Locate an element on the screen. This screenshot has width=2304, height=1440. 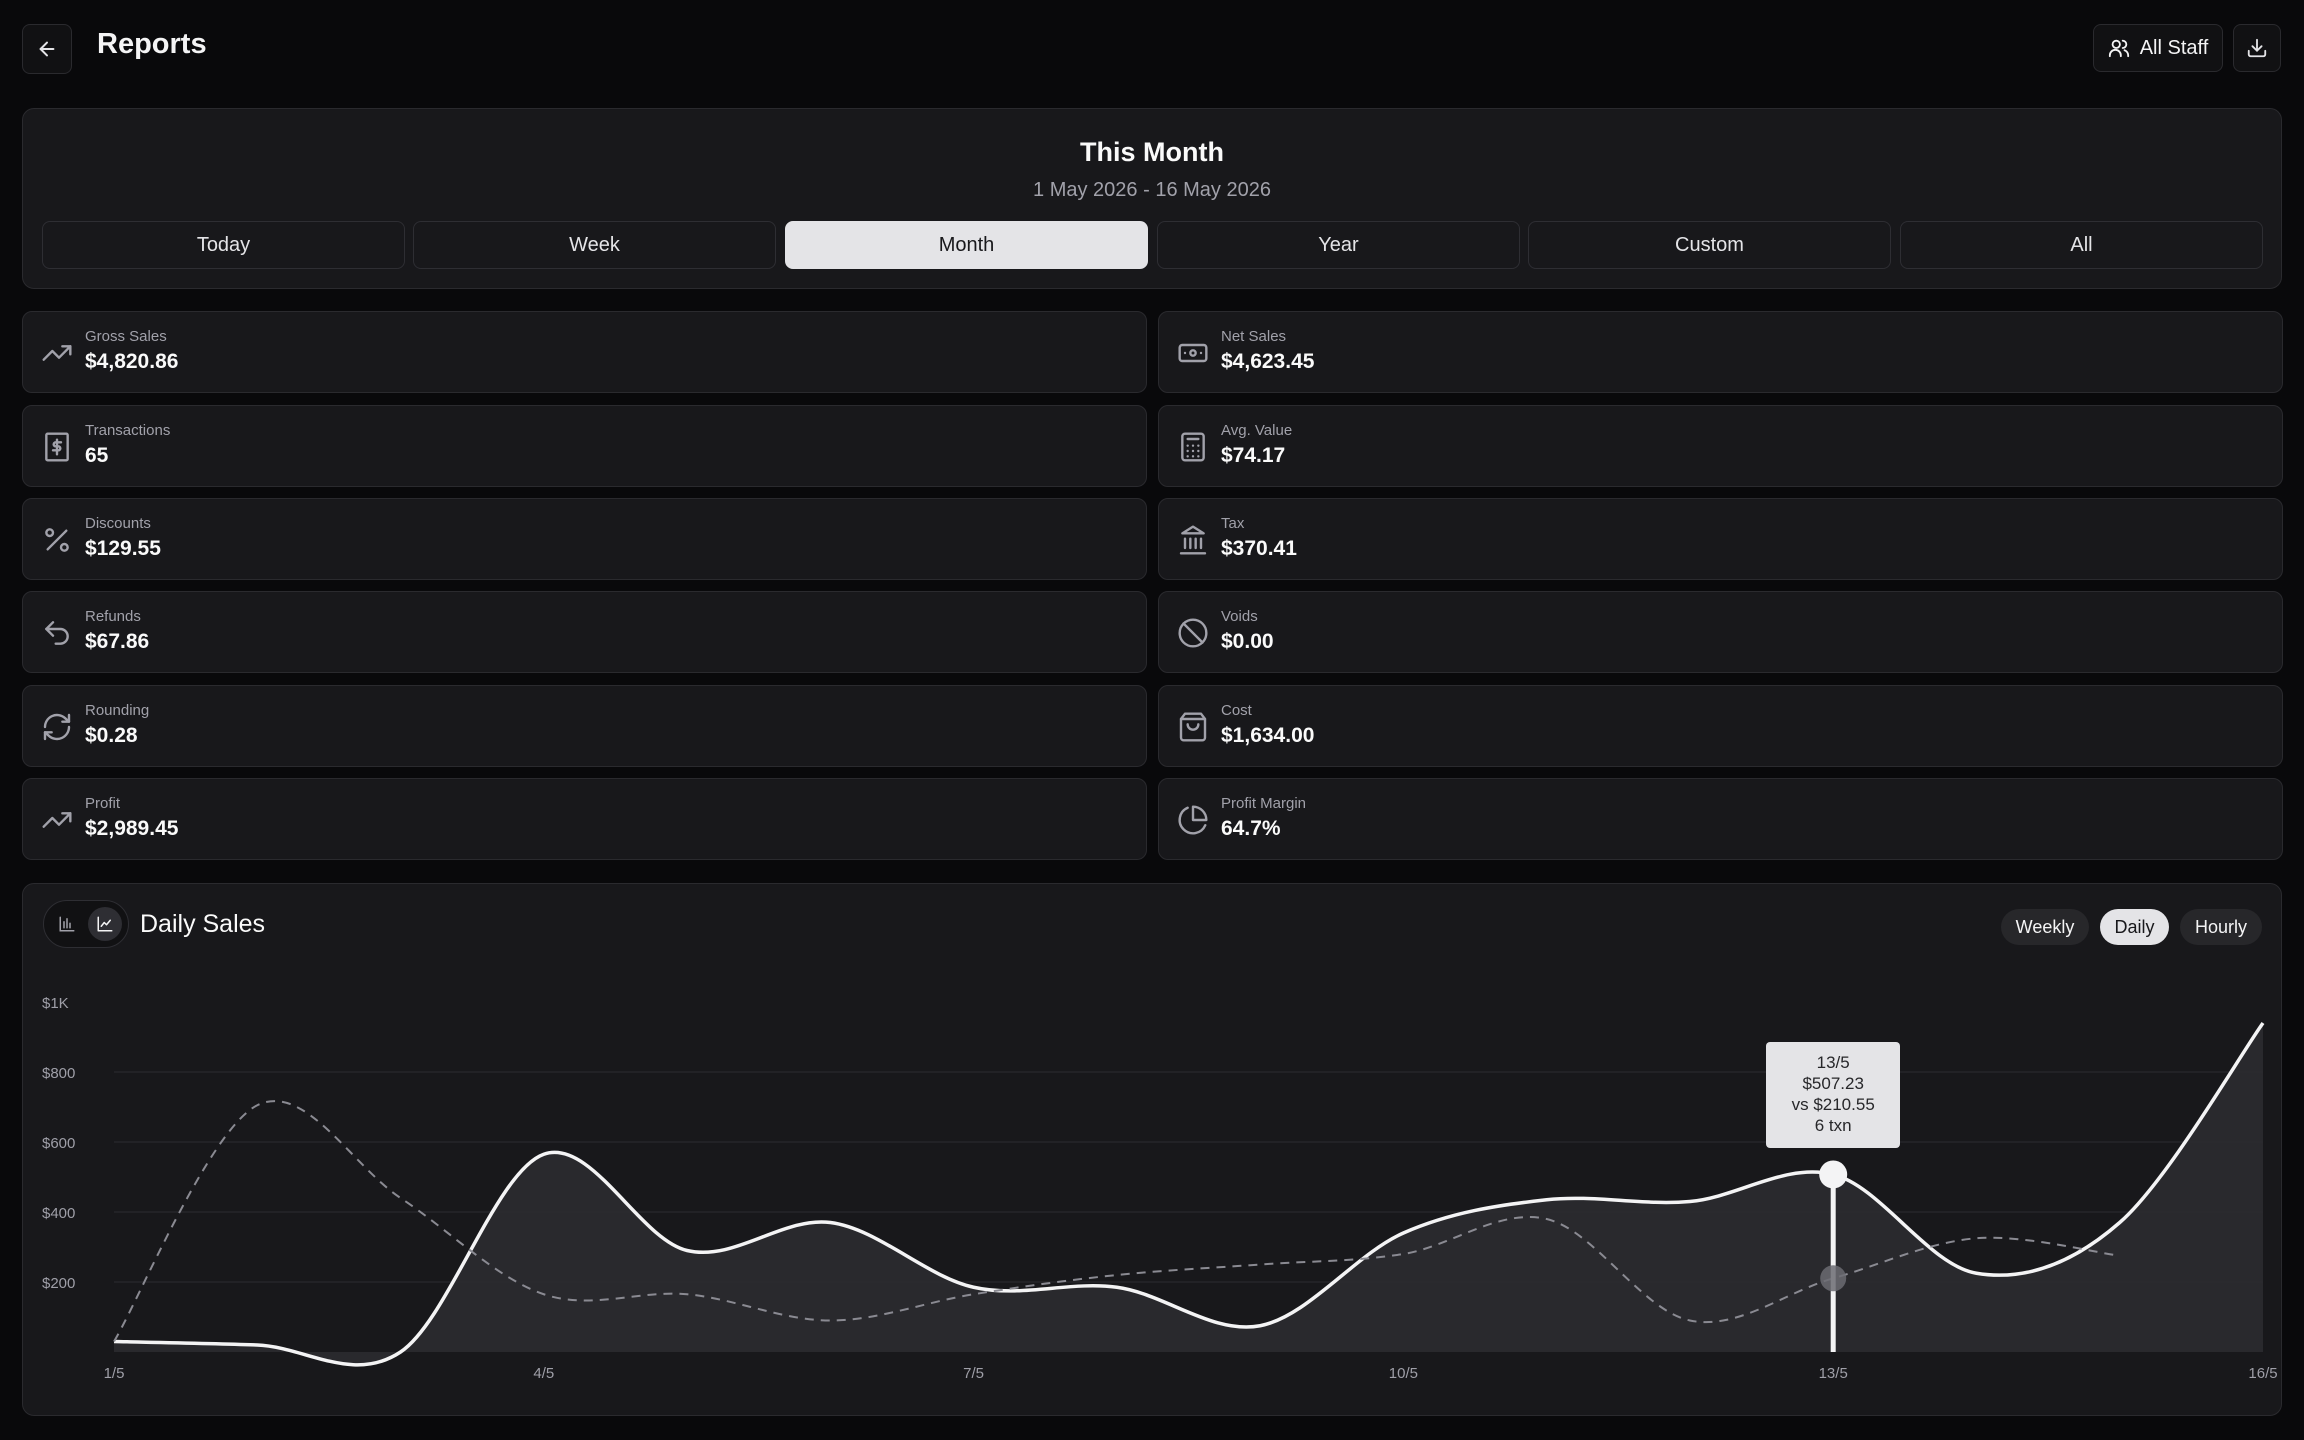
stat-card-net-sales: Net Sales $4,623.45 is located at coordinates (1720, 352).